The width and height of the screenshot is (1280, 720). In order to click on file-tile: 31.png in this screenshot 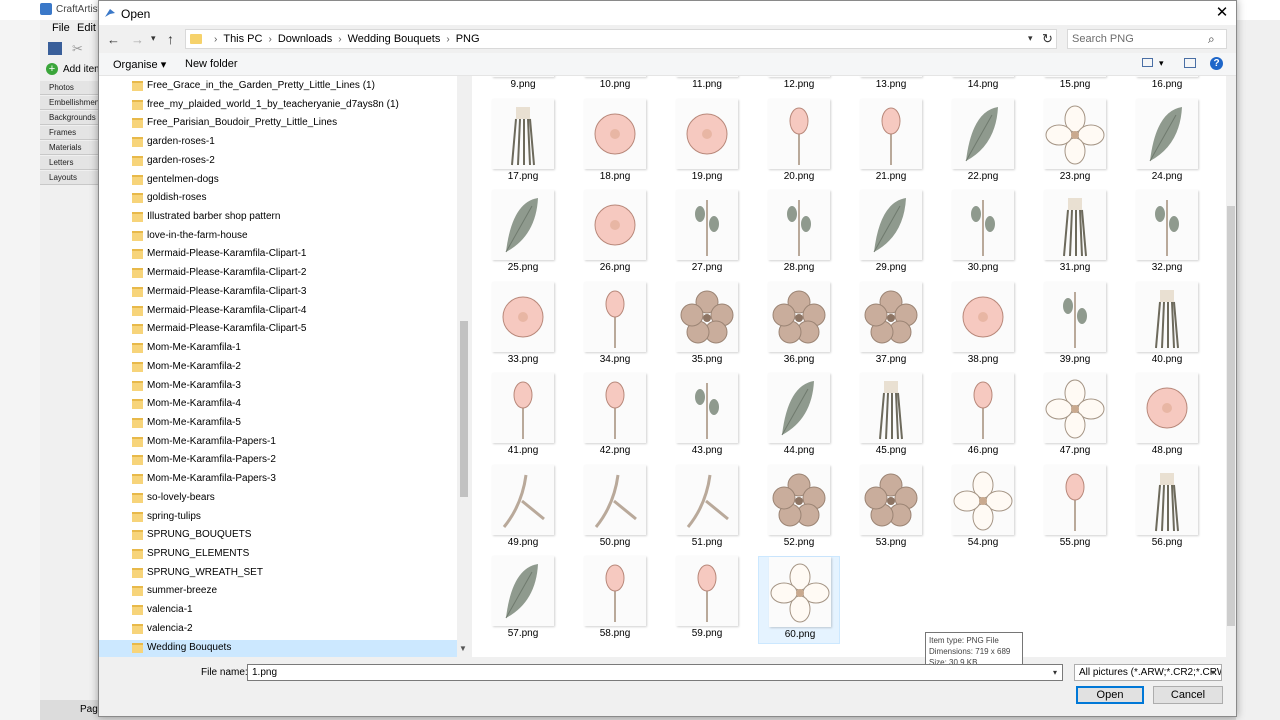, I will do `click(1075, 234)`.